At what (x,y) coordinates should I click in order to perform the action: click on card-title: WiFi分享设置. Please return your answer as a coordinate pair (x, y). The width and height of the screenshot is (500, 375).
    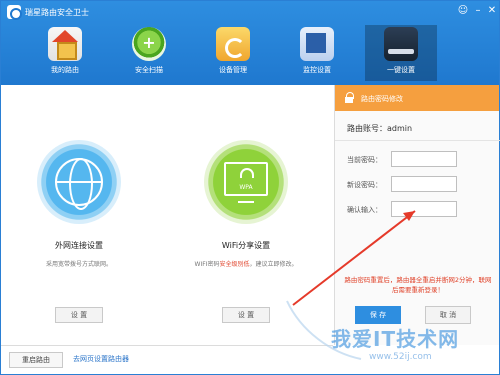
    Looking at the image, I should click on (246, 245).